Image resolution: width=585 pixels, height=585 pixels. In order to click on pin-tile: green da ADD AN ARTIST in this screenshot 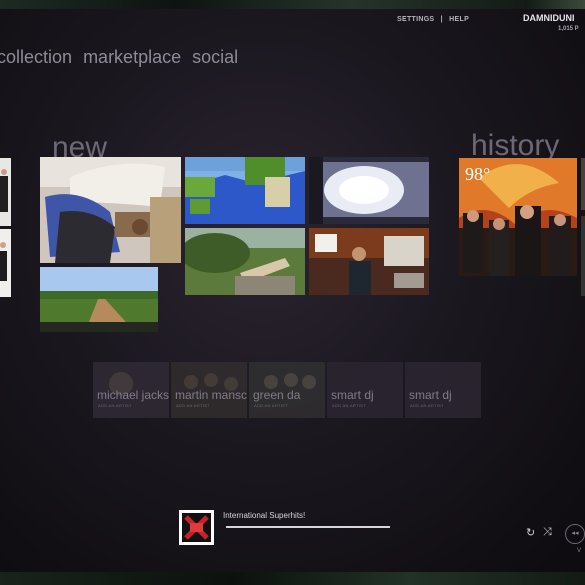, I will do `click(287, 390)`.